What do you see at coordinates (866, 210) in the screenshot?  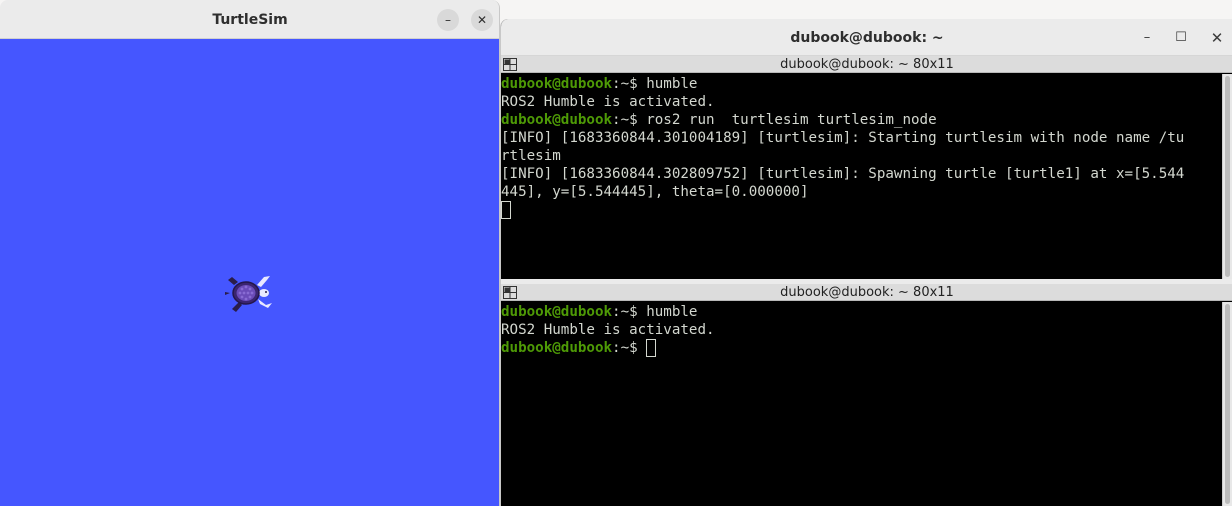 I see `terminal-line` at bounding box center [866, 210].